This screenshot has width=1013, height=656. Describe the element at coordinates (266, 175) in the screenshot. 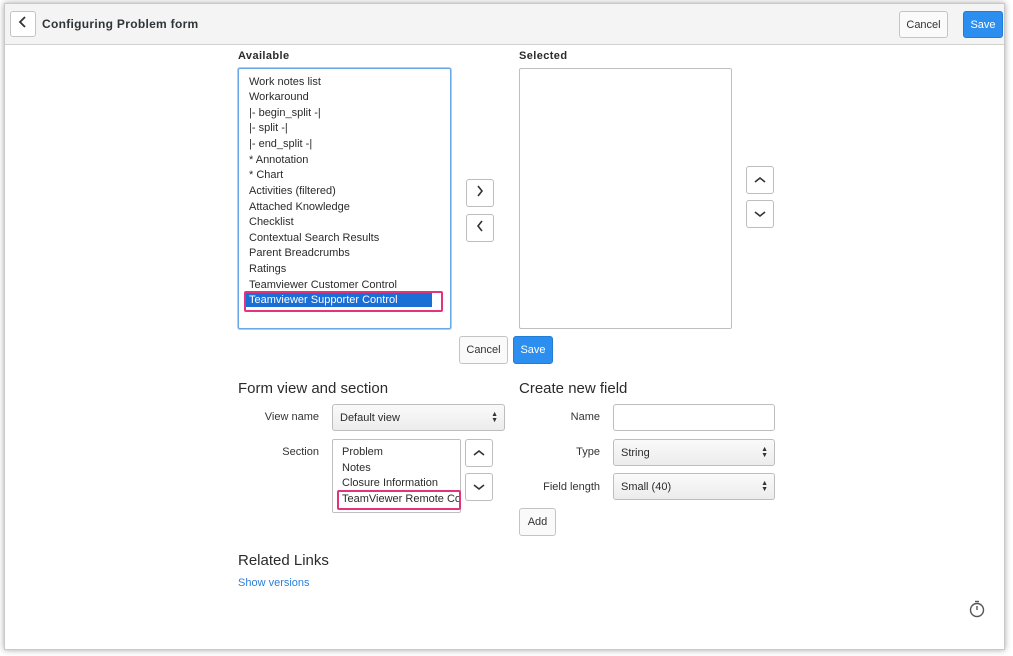

I see `list-item: * Chart` at that location.